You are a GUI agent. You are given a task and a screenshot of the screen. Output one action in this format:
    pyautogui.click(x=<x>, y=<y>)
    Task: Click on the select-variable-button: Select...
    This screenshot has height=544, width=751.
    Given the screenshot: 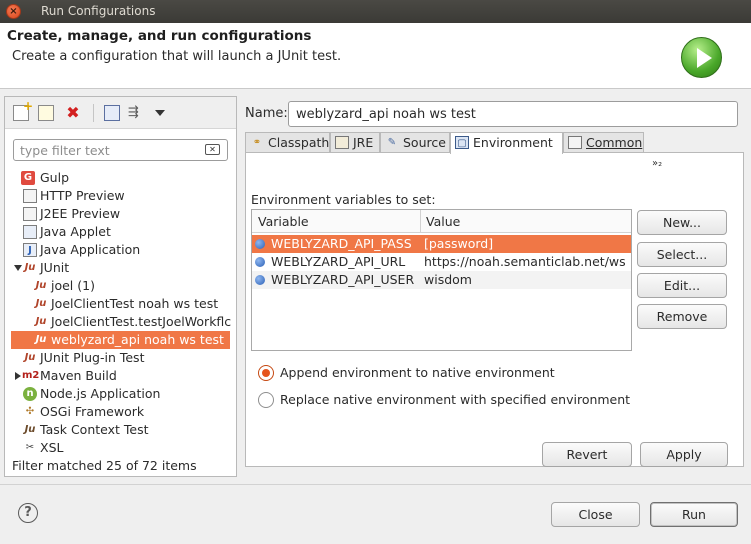 What is the action you would take?
    pyautogui.click(x=682, y=254)
    